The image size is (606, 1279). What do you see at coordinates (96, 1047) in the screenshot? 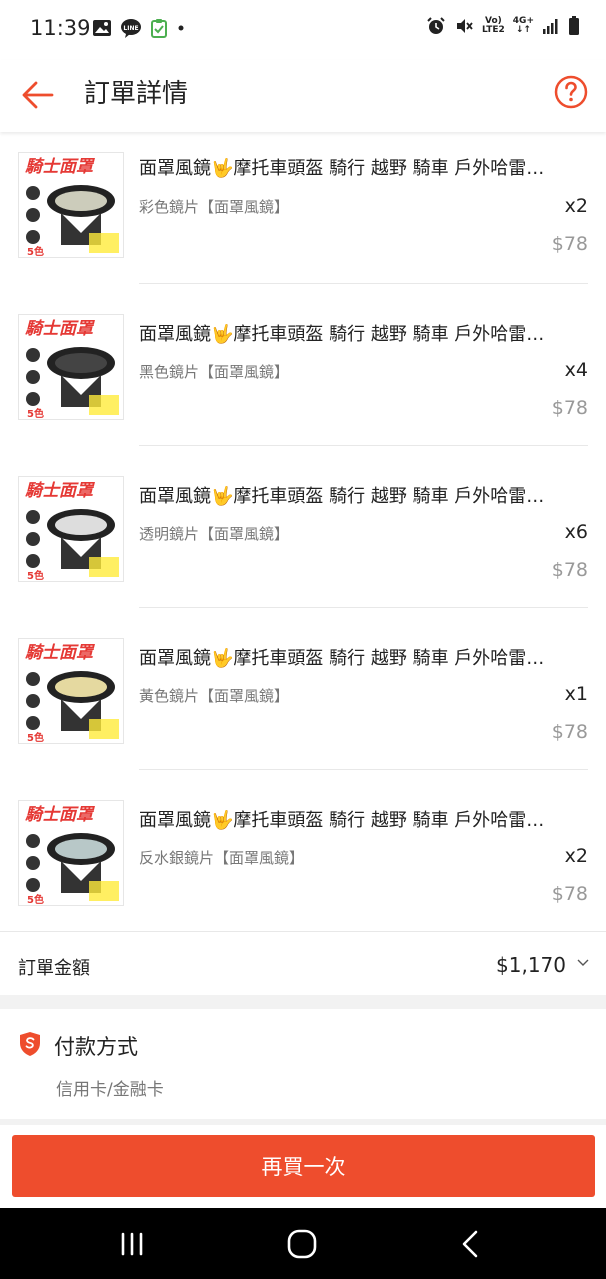
I see `payment-title: 付款方式` at bounding box center [96, 1047].